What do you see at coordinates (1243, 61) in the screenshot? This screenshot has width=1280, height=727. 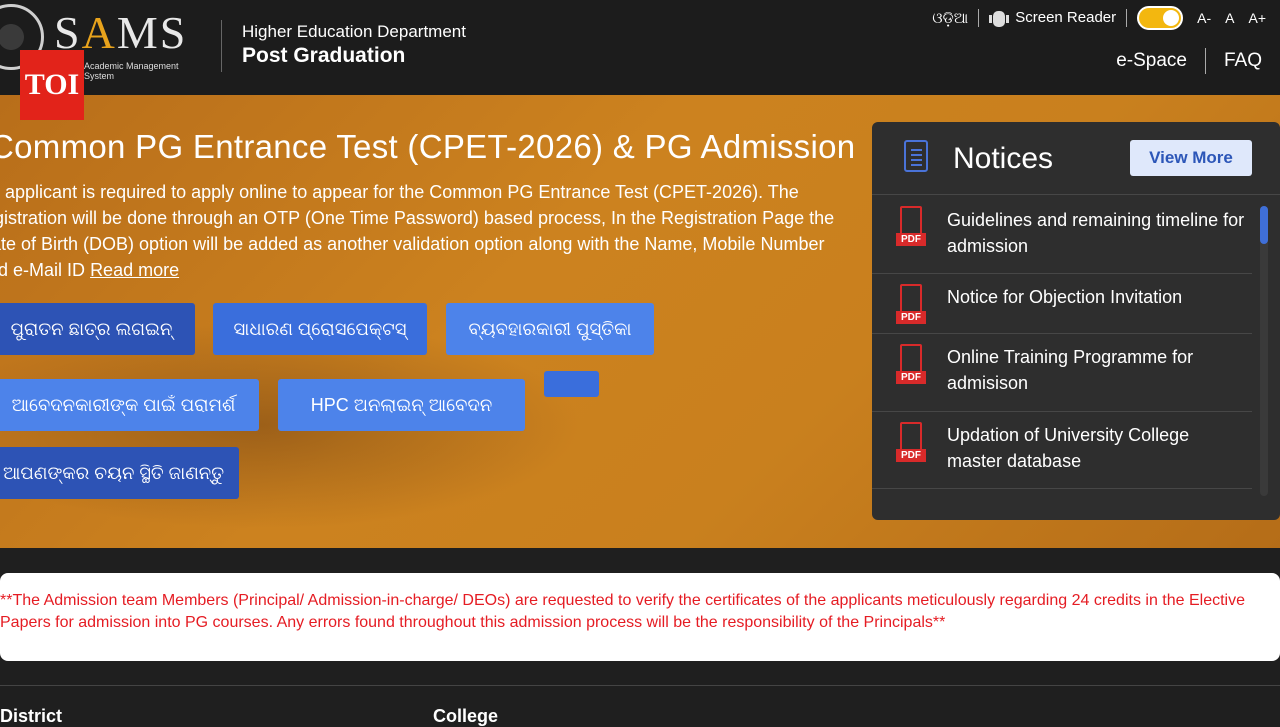 I see `nav-faq: FAQ` at bounding box center [1243, 61].